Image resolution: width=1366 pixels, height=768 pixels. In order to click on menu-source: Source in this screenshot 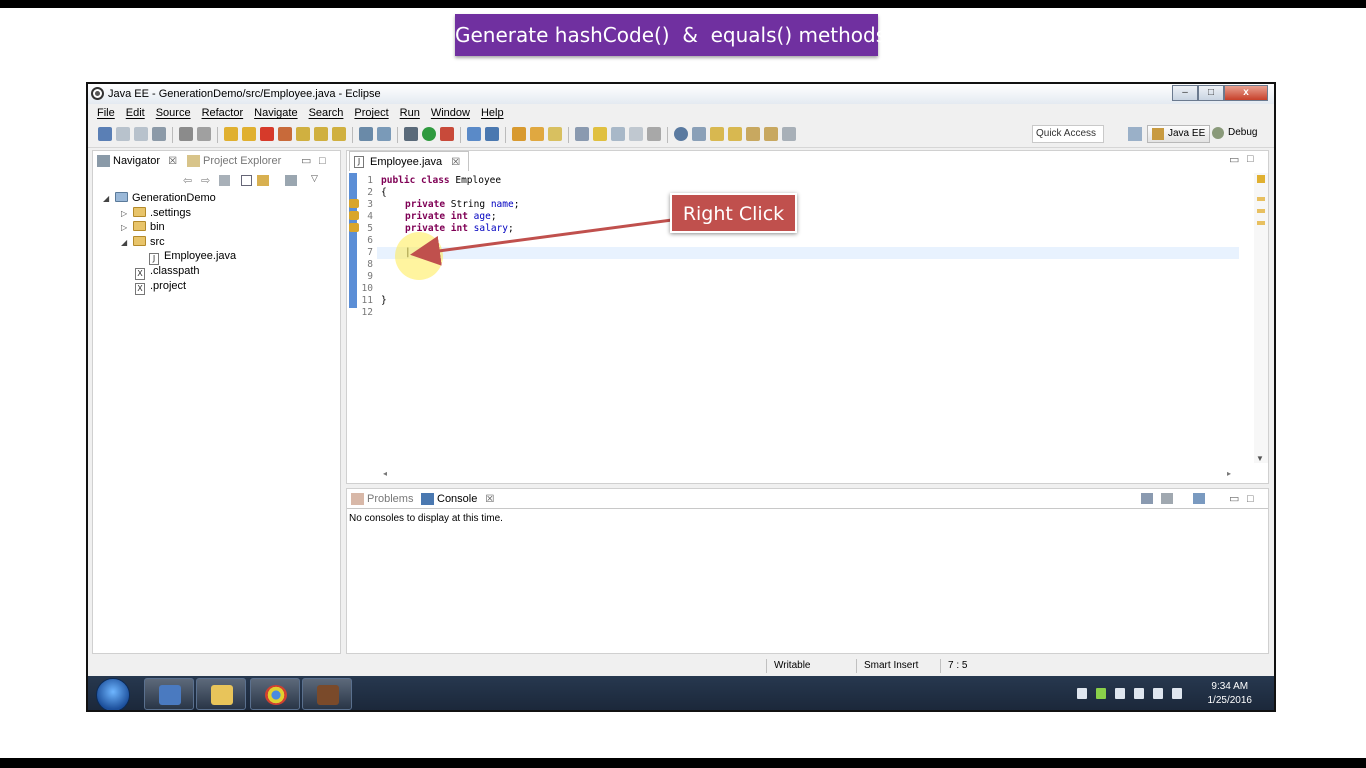, I will do `click(173, 113)`.